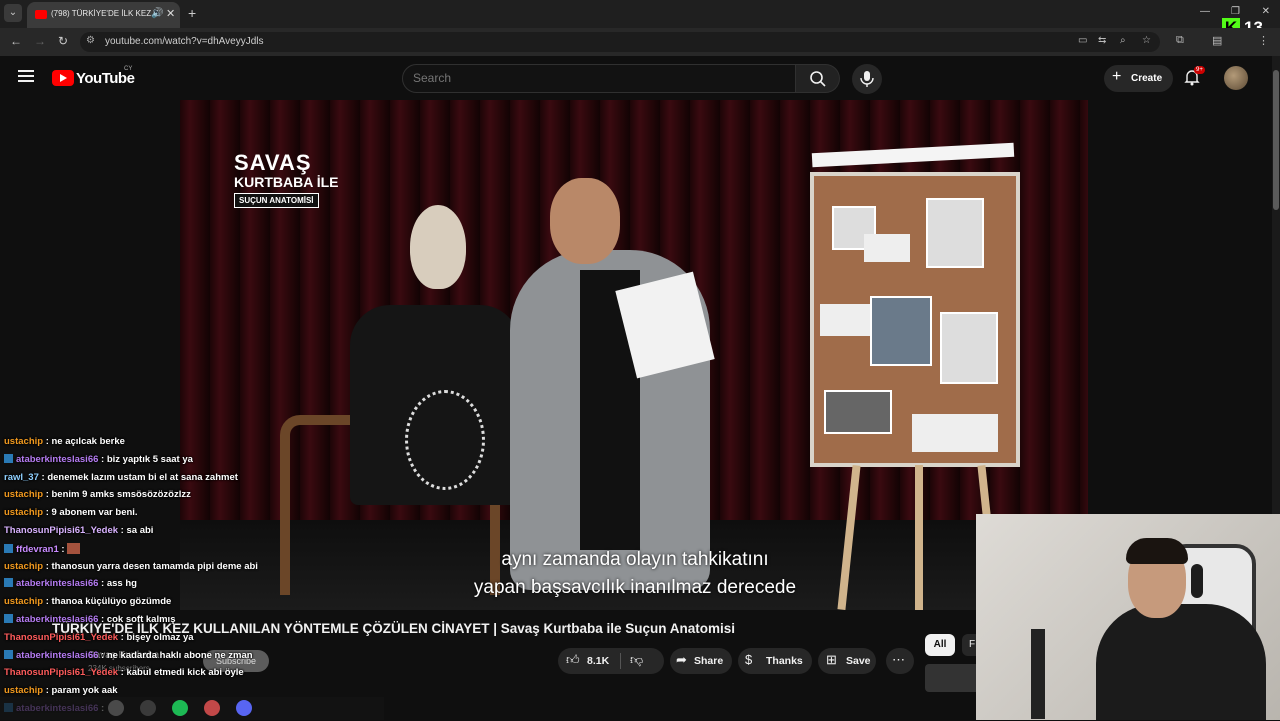 The height and width of the screenshot is (721, 1280). I want to click on share-icon: ➦, so click(681, 659).